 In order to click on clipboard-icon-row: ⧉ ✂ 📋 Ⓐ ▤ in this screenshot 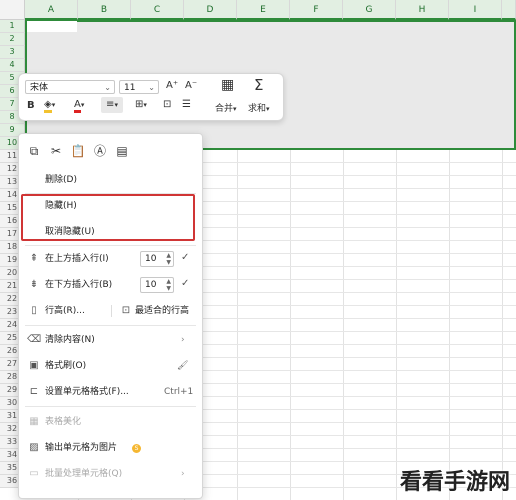, I will do `click(78, 150)`.